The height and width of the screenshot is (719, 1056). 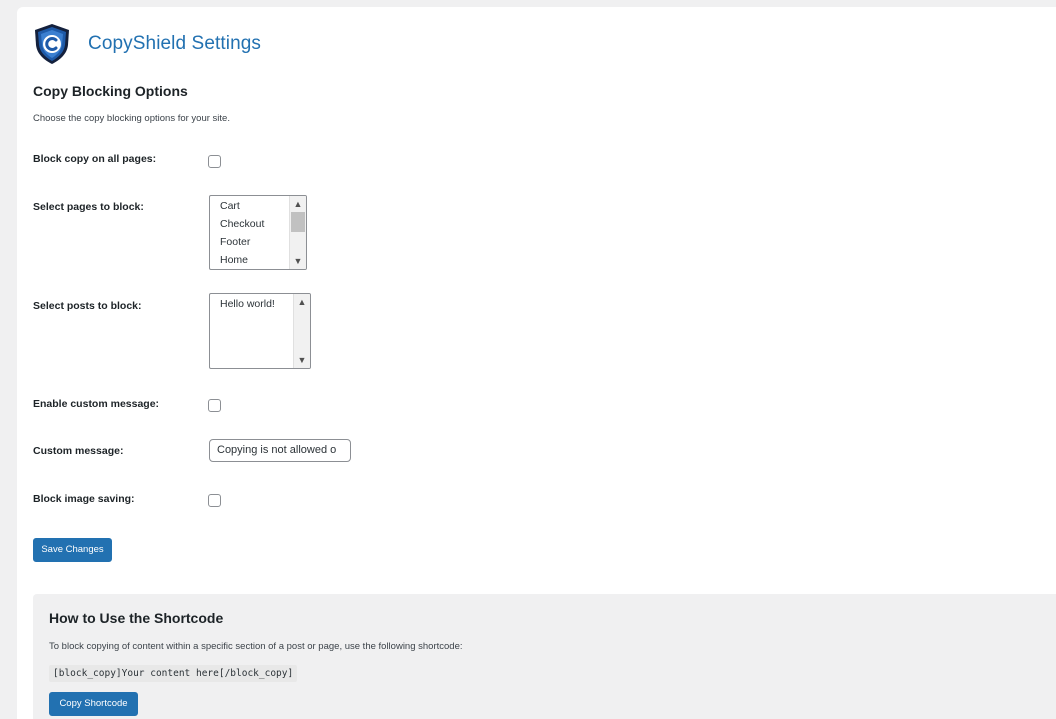 I want to click on page-header: CopyShield Settings, so click(x=146, y=44).